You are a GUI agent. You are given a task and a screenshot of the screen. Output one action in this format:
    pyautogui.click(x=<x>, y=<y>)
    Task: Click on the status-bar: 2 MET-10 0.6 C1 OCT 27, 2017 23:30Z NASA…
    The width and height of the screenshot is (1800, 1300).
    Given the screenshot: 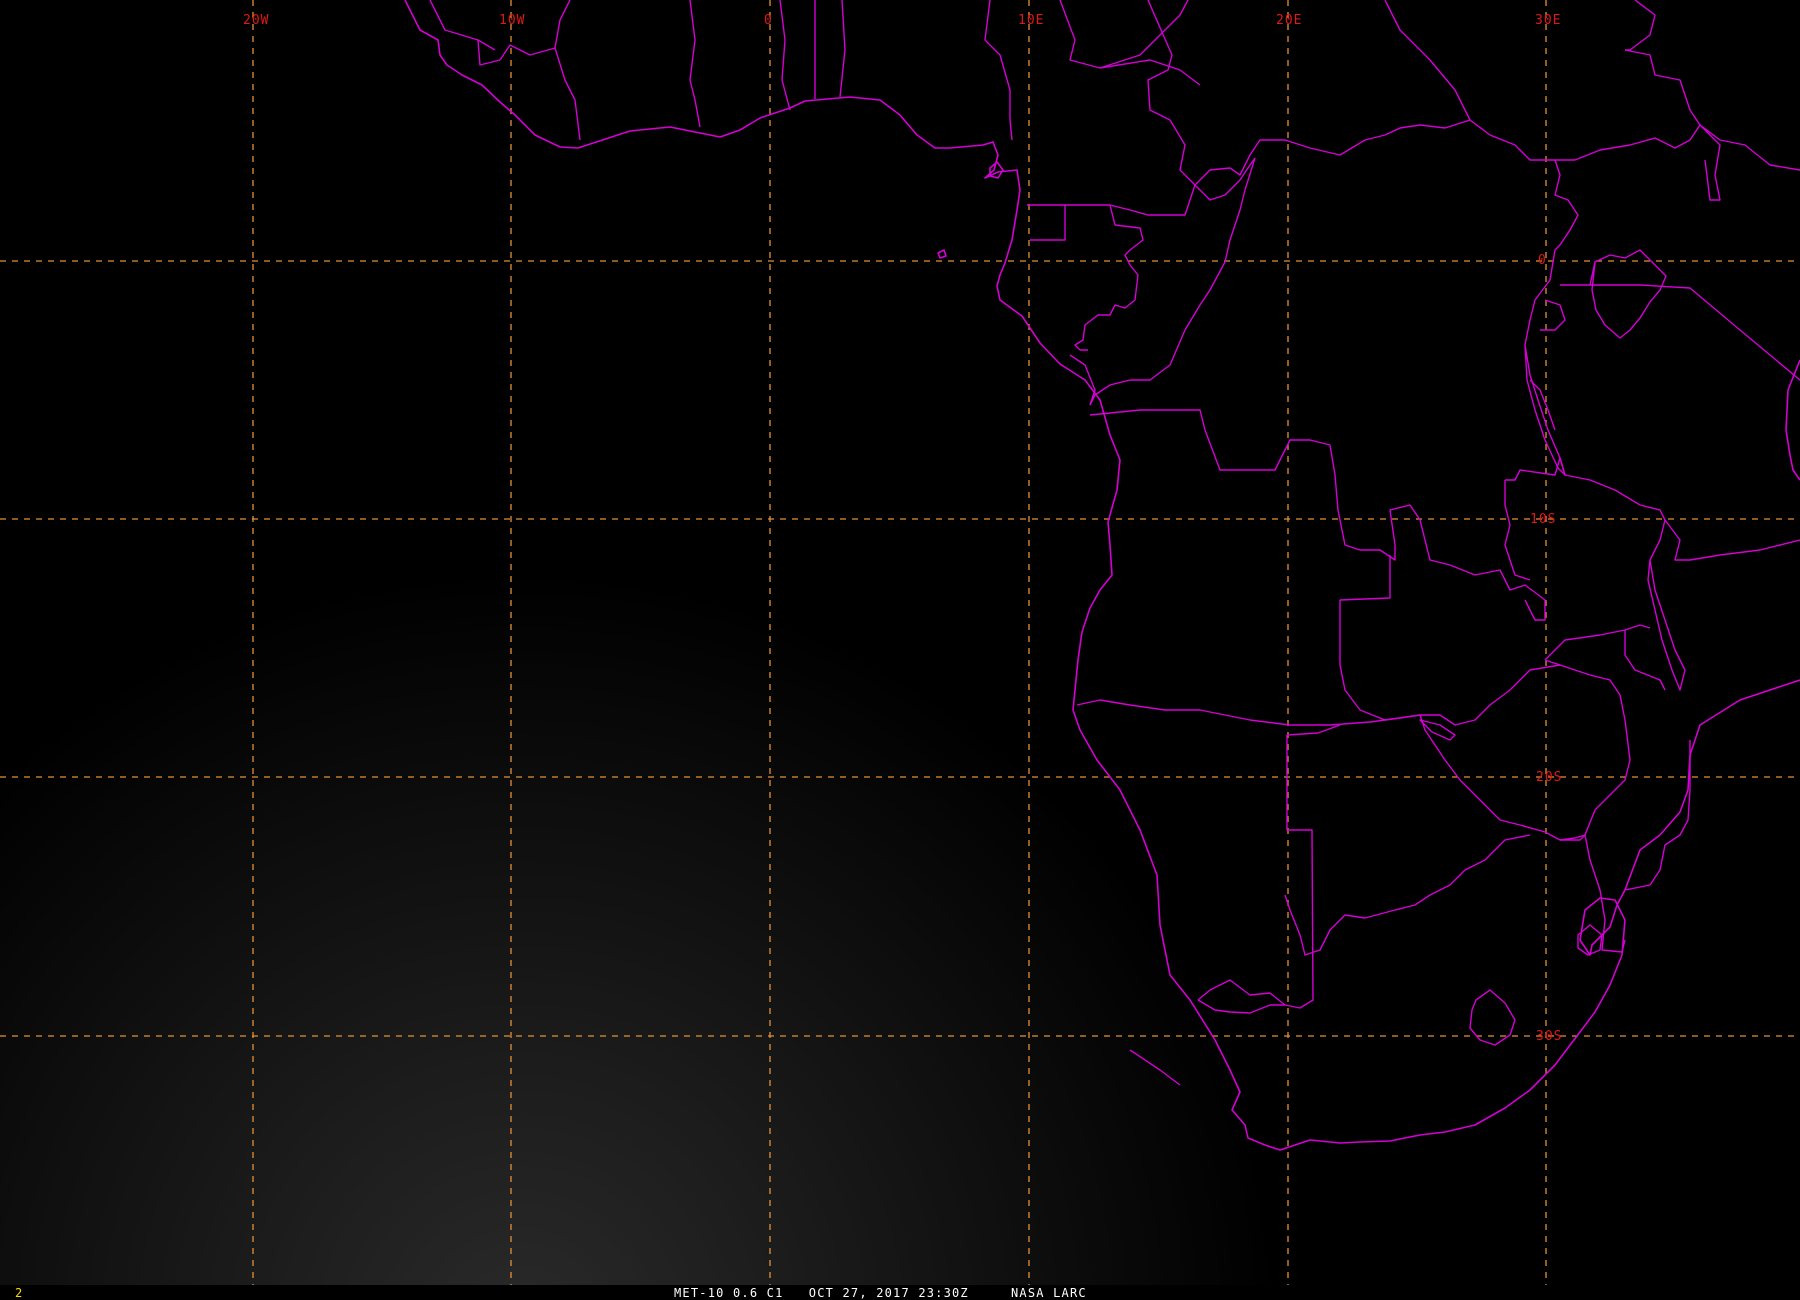 What is the action you would take?
    pyautogui.click(x=900, y=1293)
    